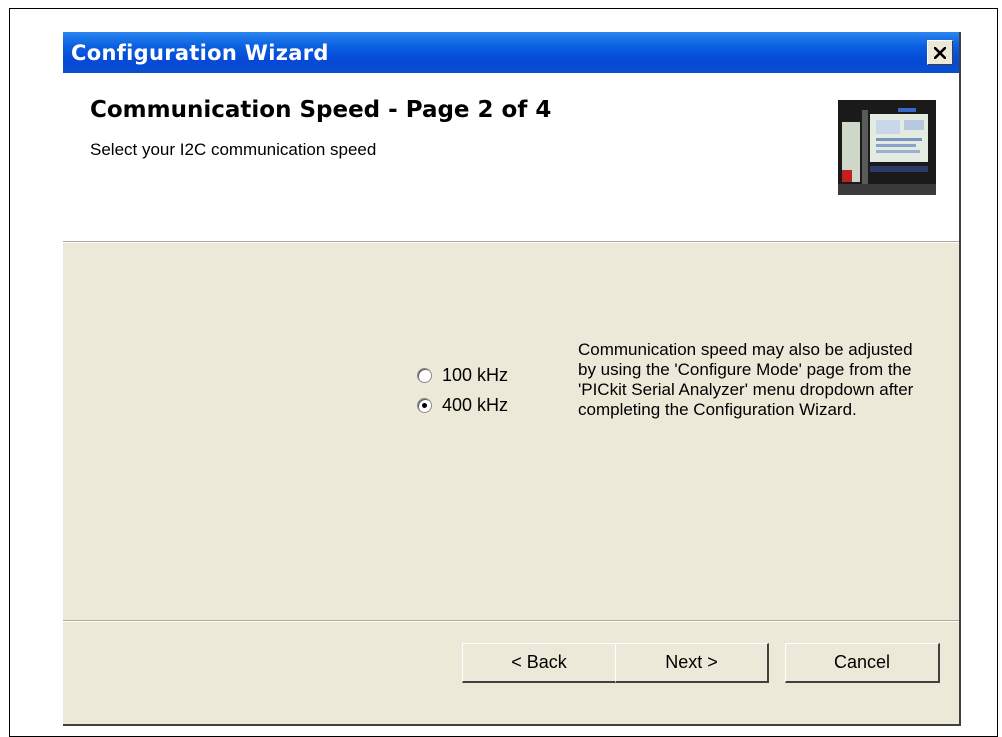 Image resolution: width=1002 pixels, height=737 pixels. What do you see at coordinates (424, 405) in the screenshot?
I see `radio-button-checked-icon` at bounding box center [424, 405].